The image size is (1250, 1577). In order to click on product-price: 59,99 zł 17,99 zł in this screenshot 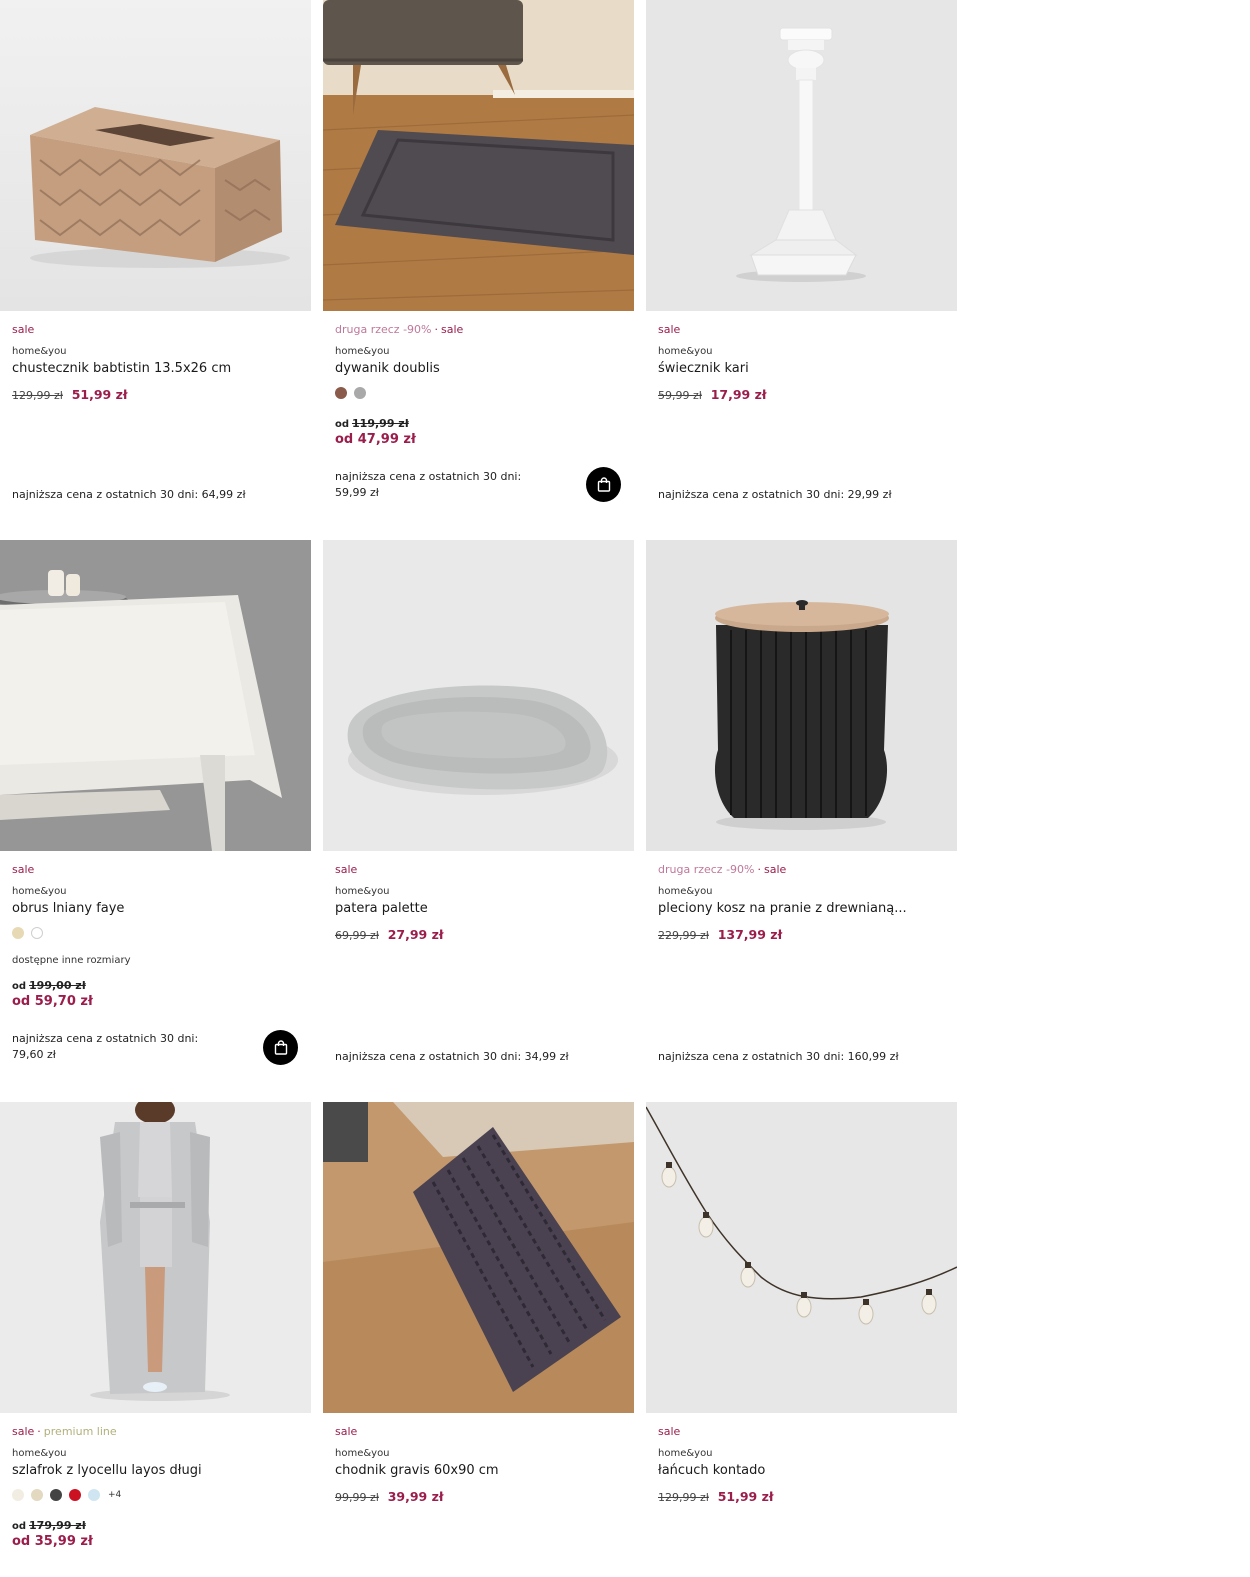, I will do `click(712, 394)`.